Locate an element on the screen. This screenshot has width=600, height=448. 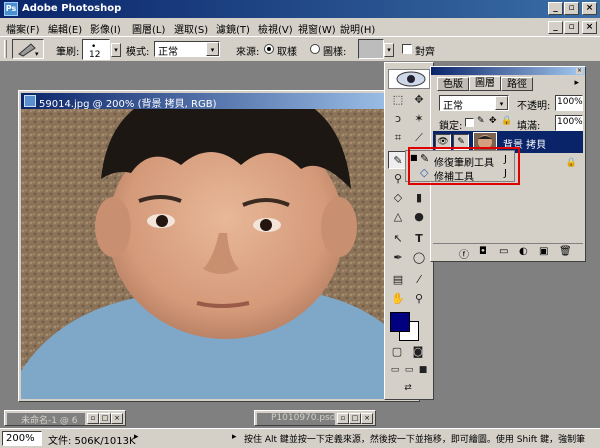
foreground-color-swatch is located at coordinates (400, 322).